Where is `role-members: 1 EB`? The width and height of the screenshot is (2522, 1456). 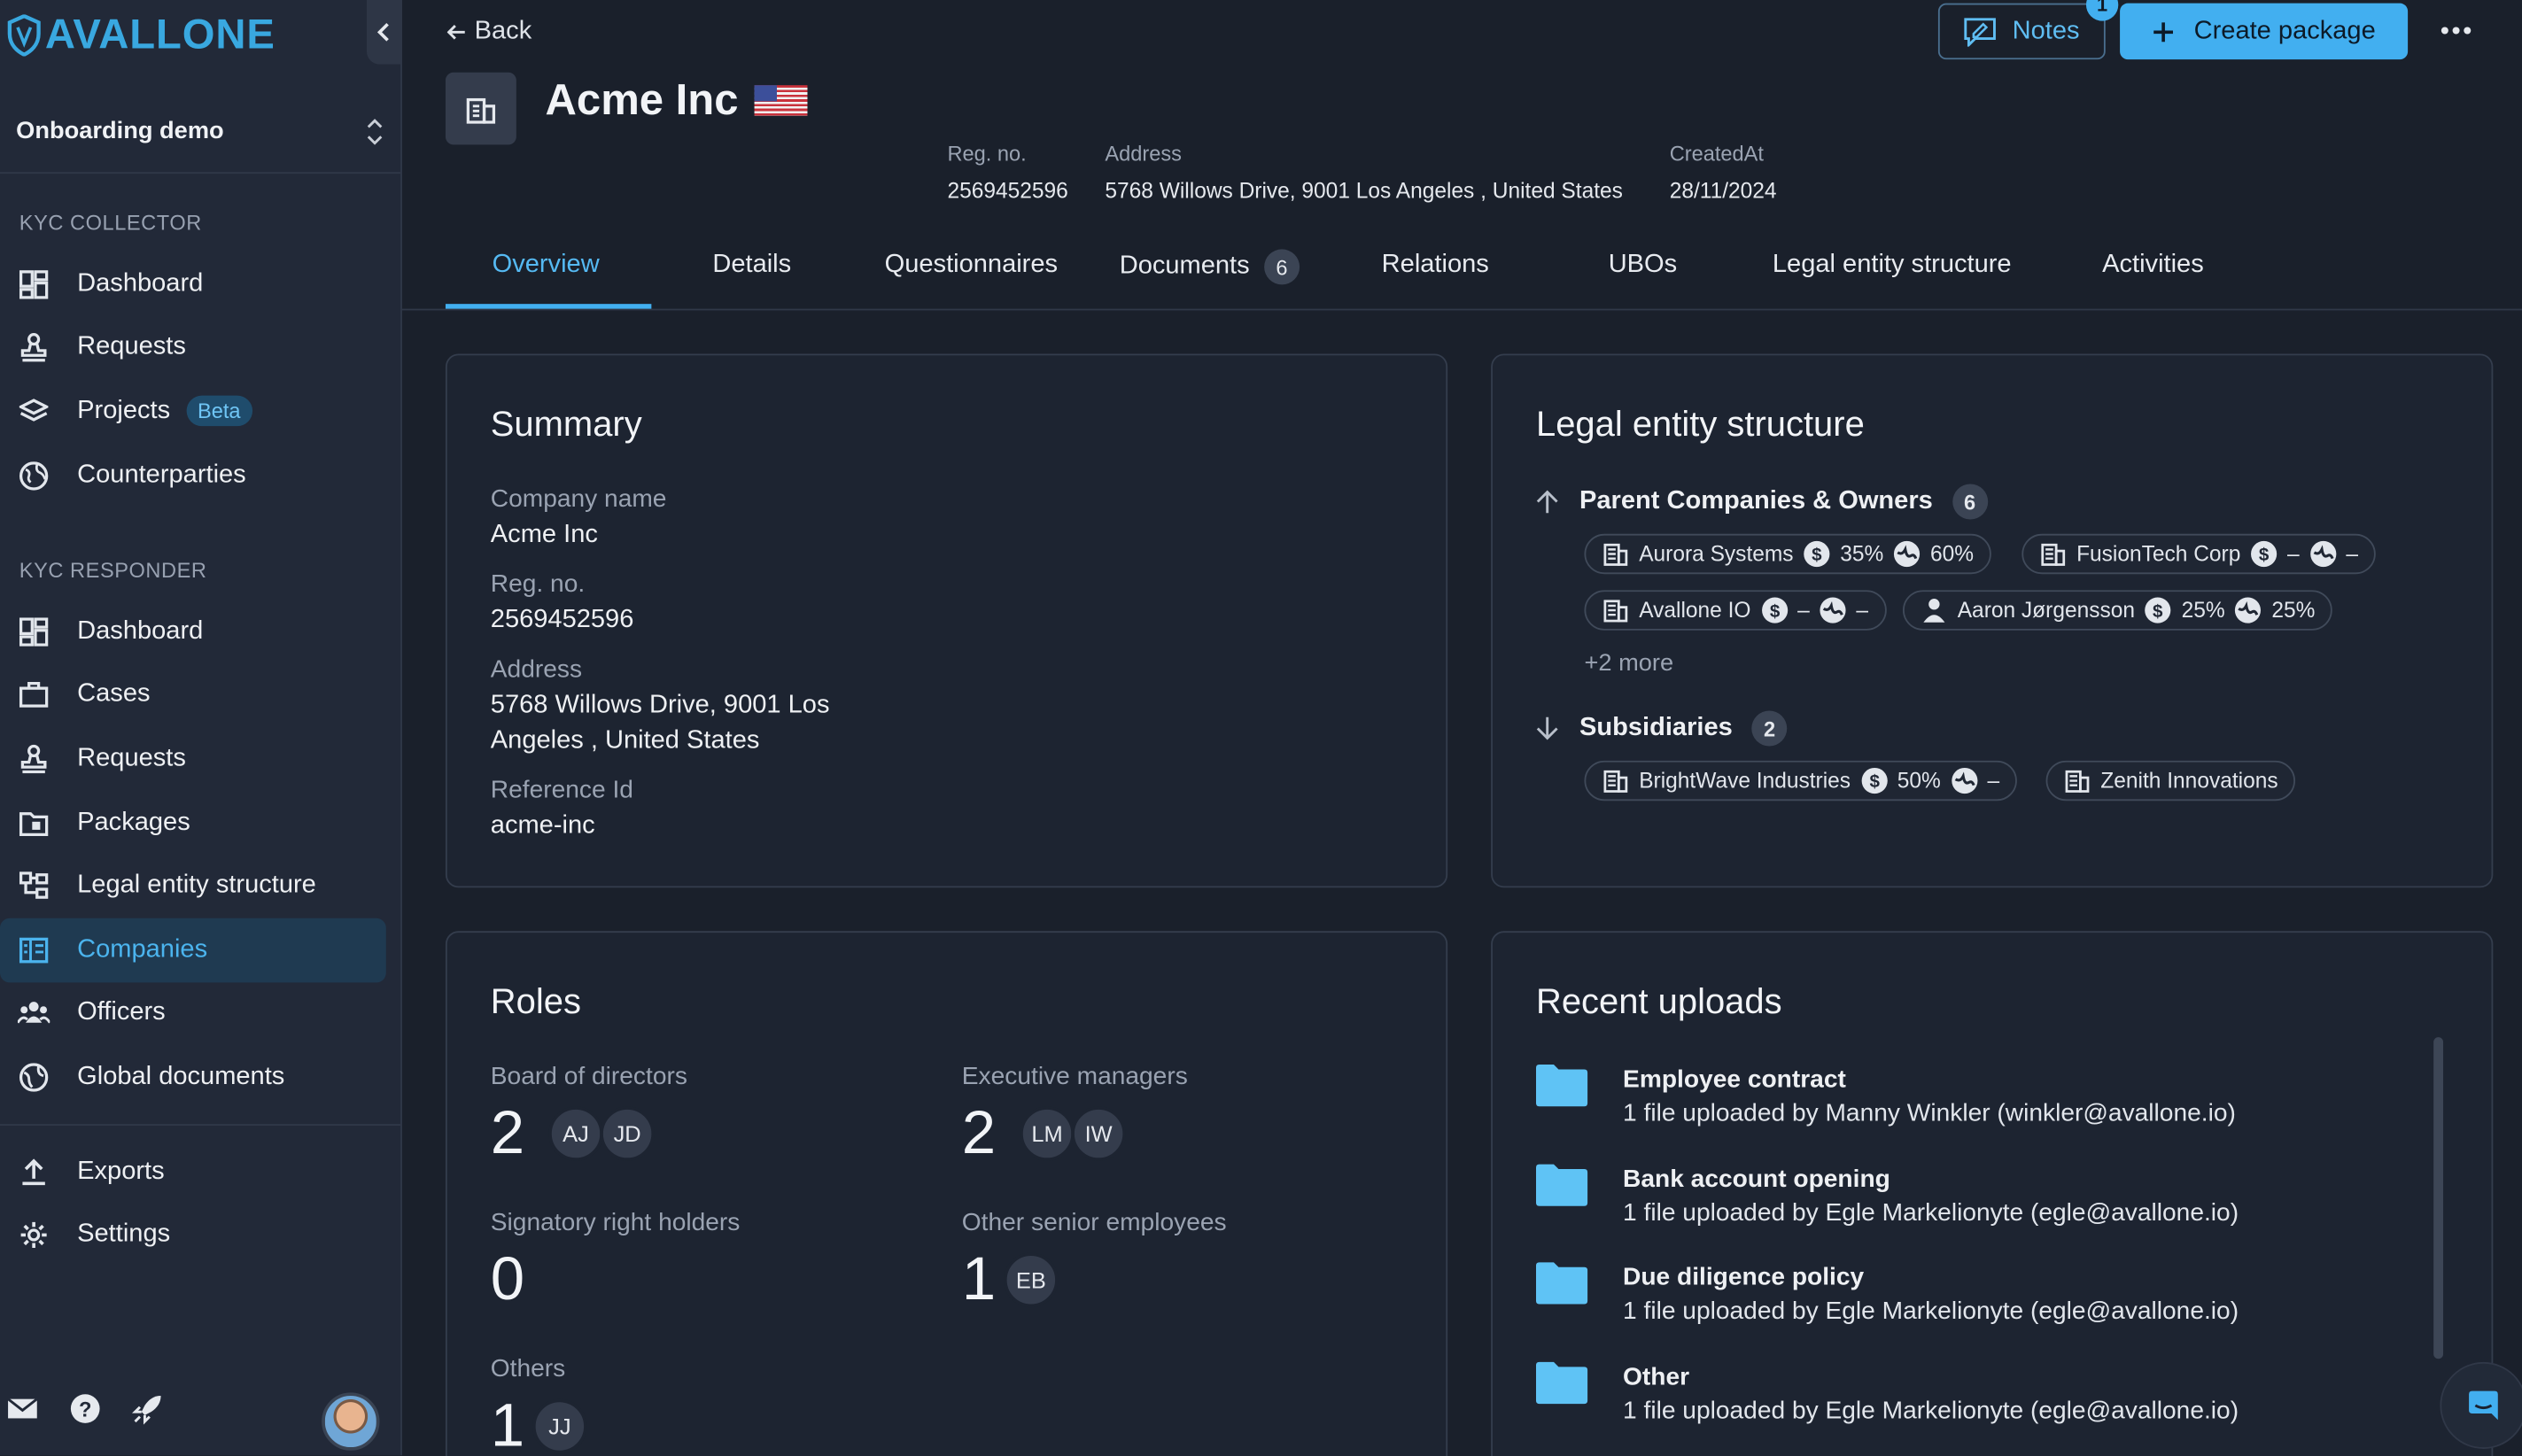 role-members: 1 EB is located at coordinates (1094, 1280).